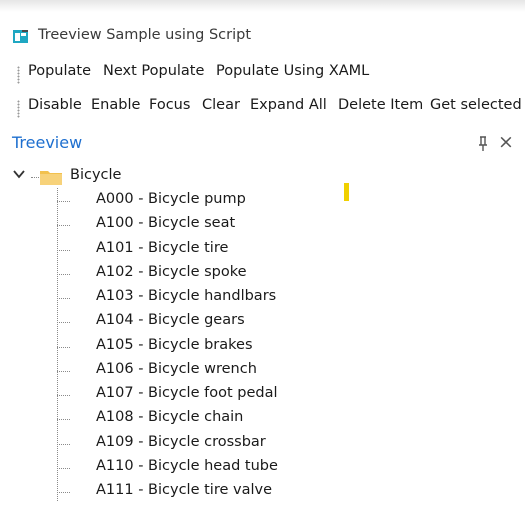 The image size is (525, 506). I want to click on tree-node-label: Bicycle, so click(96, 175).